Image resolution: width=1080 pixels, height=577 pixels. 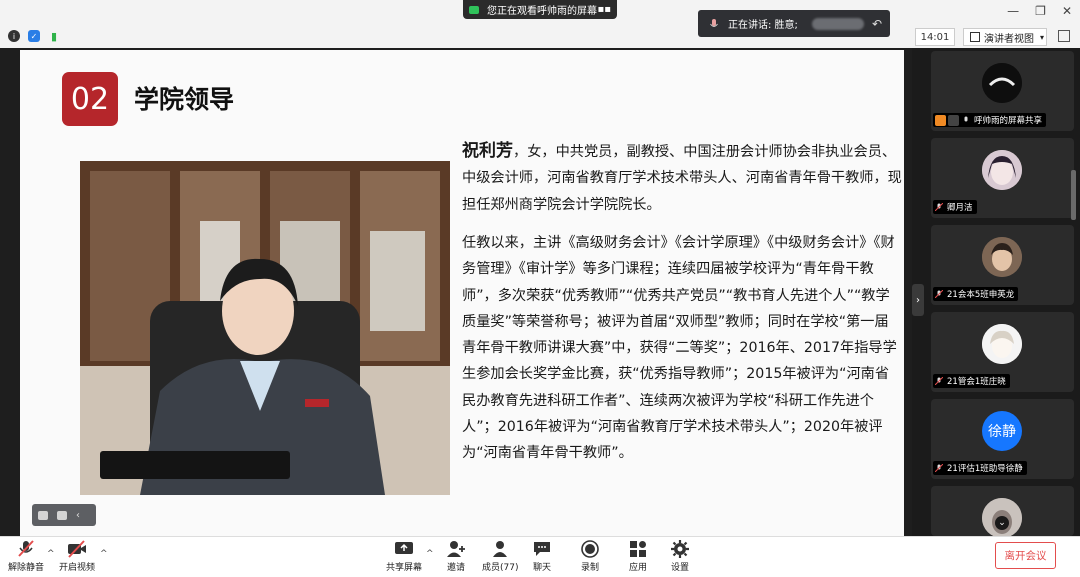 I want to click on participant-label: 21管会1班庄晓, so click(x=971, y=381).